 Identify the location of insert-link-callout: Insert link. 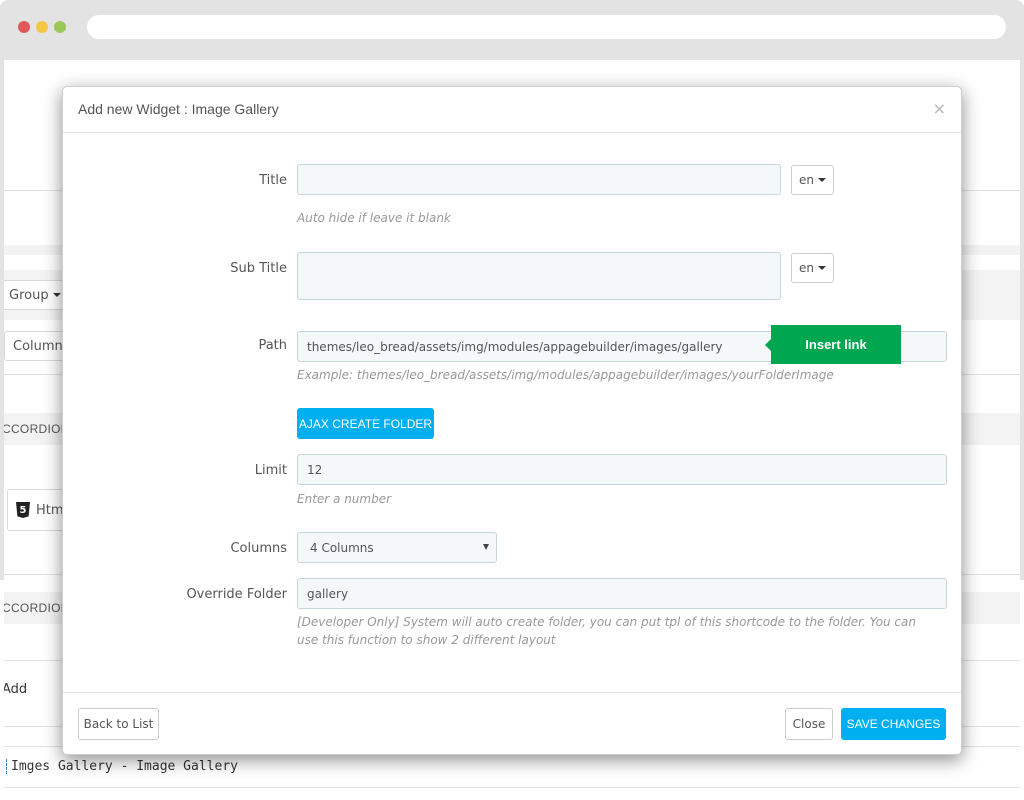
(833, 344).